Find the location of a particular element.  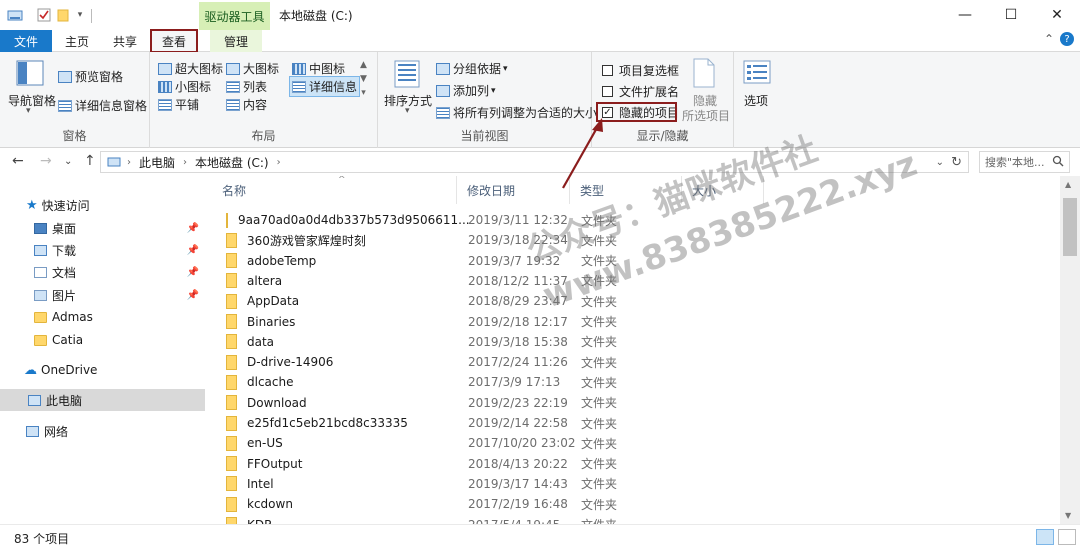

customize-toolbar-chevron-icon: ▾ is located at coordinates (80, 15).